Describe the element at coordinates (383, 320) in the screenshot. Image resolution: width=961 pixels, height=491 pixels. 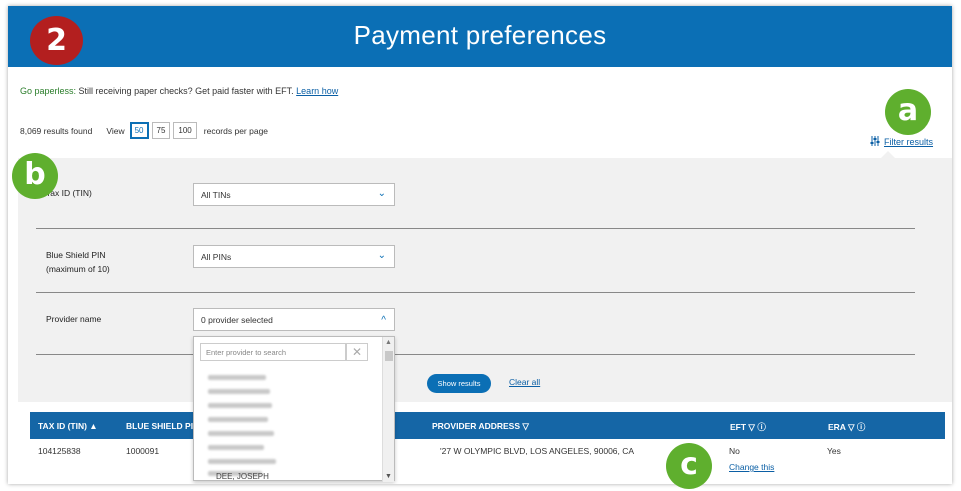
I see `chevron-up-icon: ^` at that location.